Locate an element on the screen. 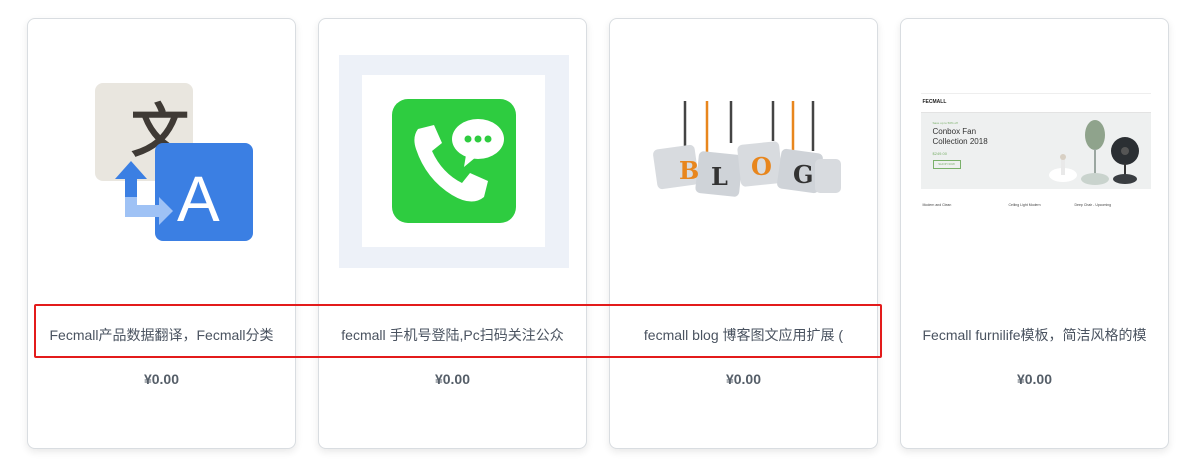 The height and width of the screenshot is (460, 1188). hero-title: Conbox Fan Collection 2018 is located at coordinates (960, 136).